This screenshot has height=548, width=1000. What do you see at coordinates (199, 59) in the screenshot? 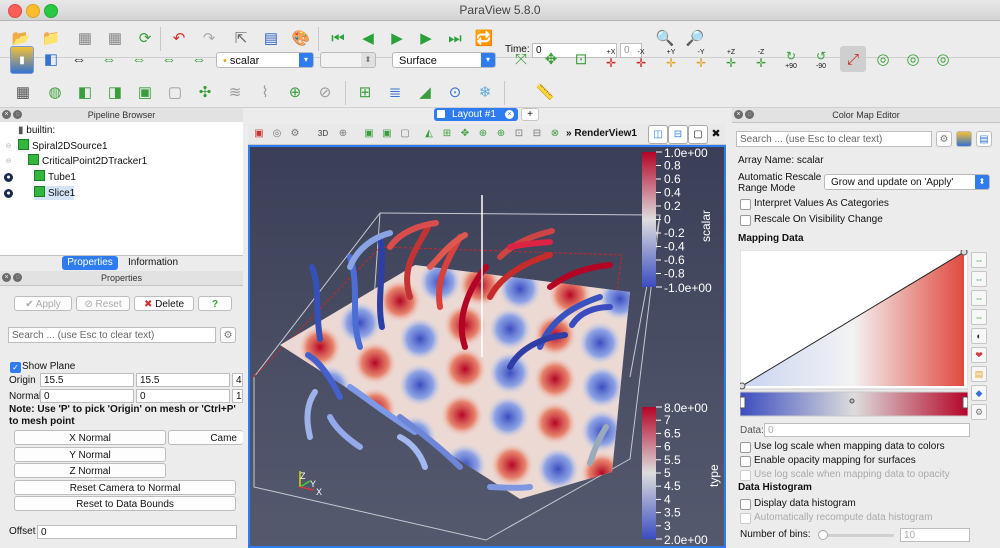
I see `rescale-all-icon: ⇔` at bounding box center [199, 59].